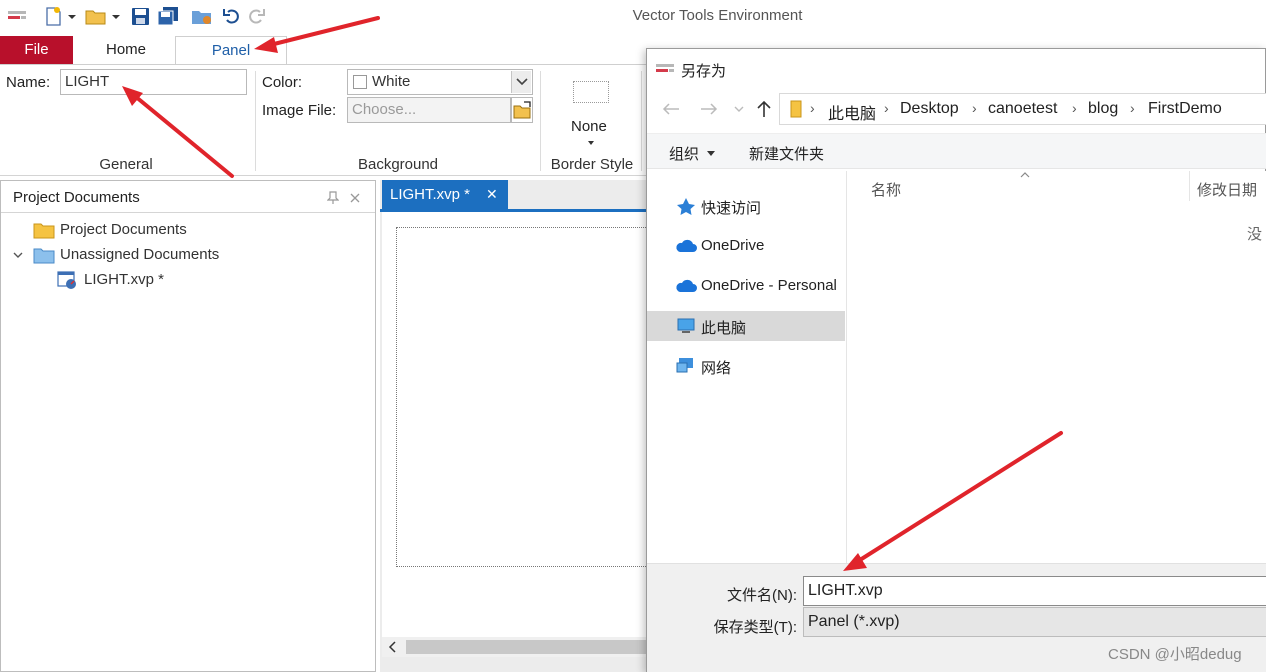 The image size is (1266, 672). What do you see at coordinates (589, 126) in the screenshot?
I see `border-style-value: None` at bounding box center [589, 126].